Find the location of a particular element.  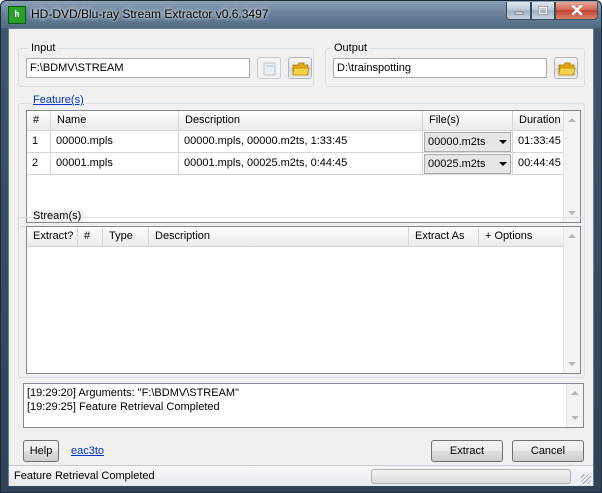

feature-description: 00000.mpls, 00000.m2ts, 1:33:45 is located at coordinates (301, 142).